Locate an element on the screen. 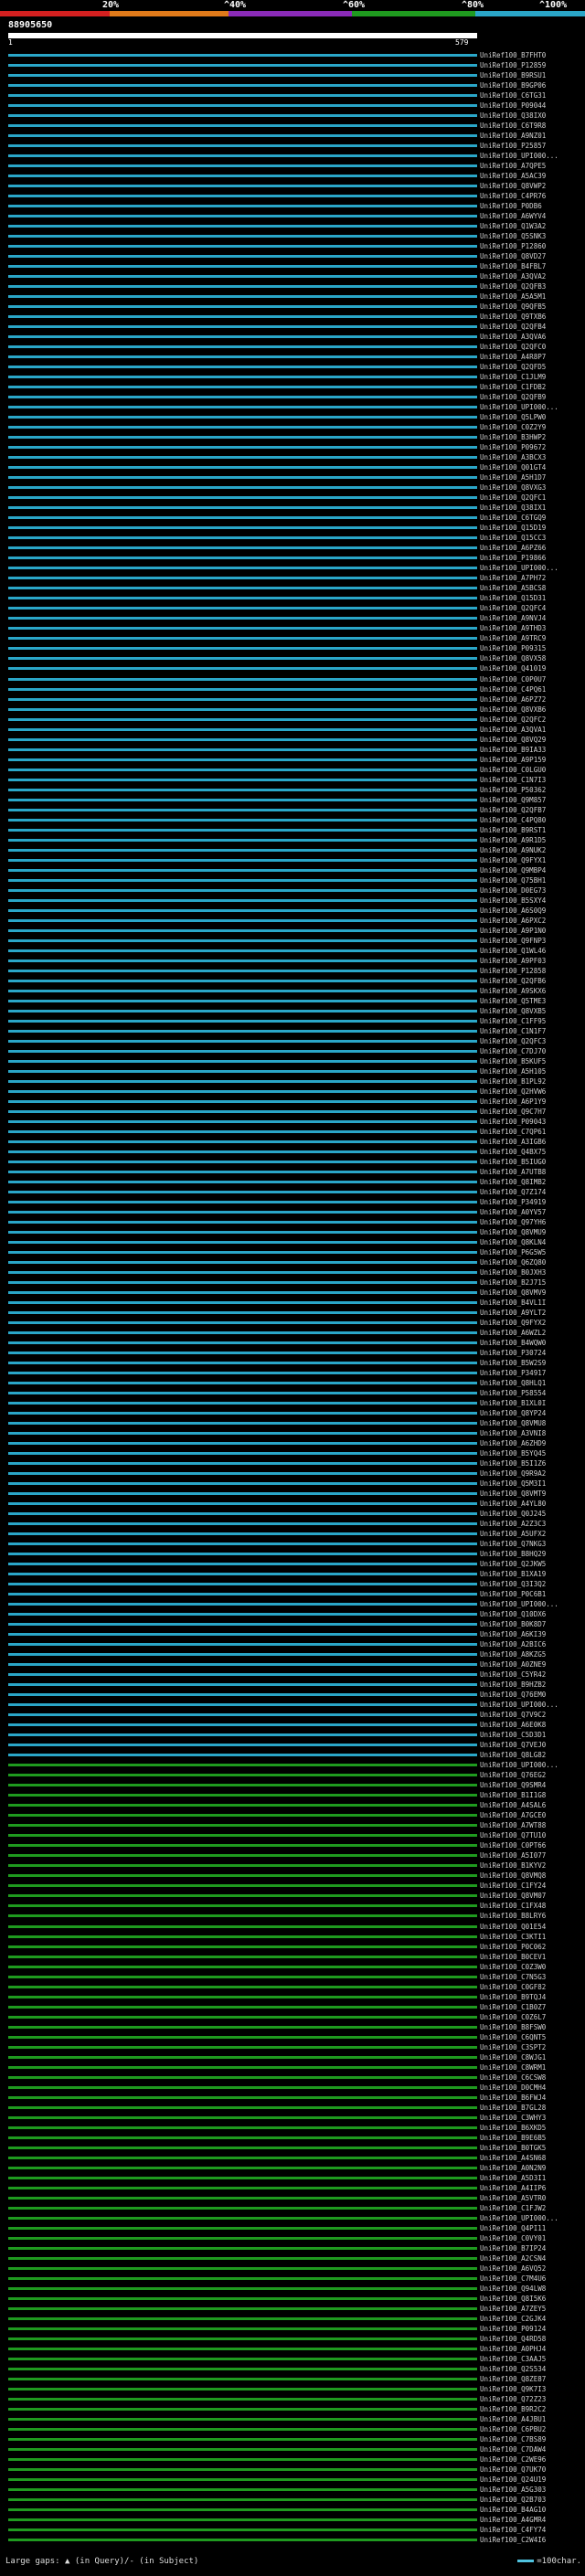 The image size is (585, 2576). hit-label: UniRef100_Q2HVW6 is located at coordinates (513, 1091).